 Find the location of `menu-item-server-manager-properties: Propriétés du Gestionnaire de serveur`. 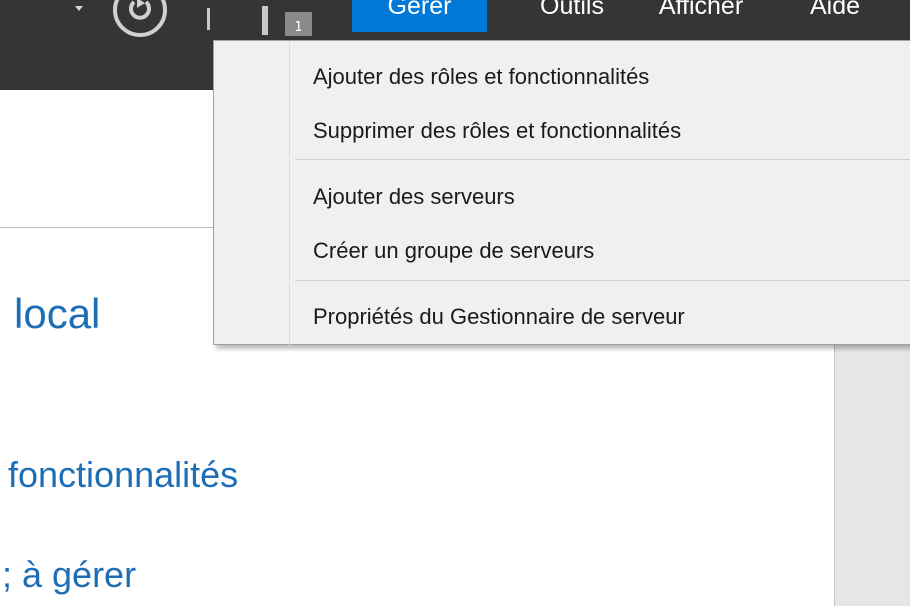

menu-item-server-manager-properties: Propriétés du Gestionnaire de serveur is located at coordinates (562, 317).